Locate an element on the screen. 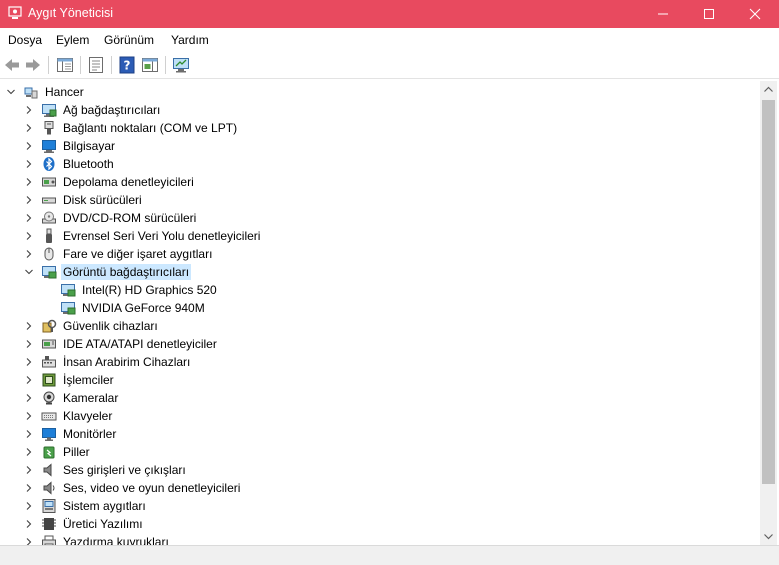  storage-controller-icon is located at coordinates (49, 182).